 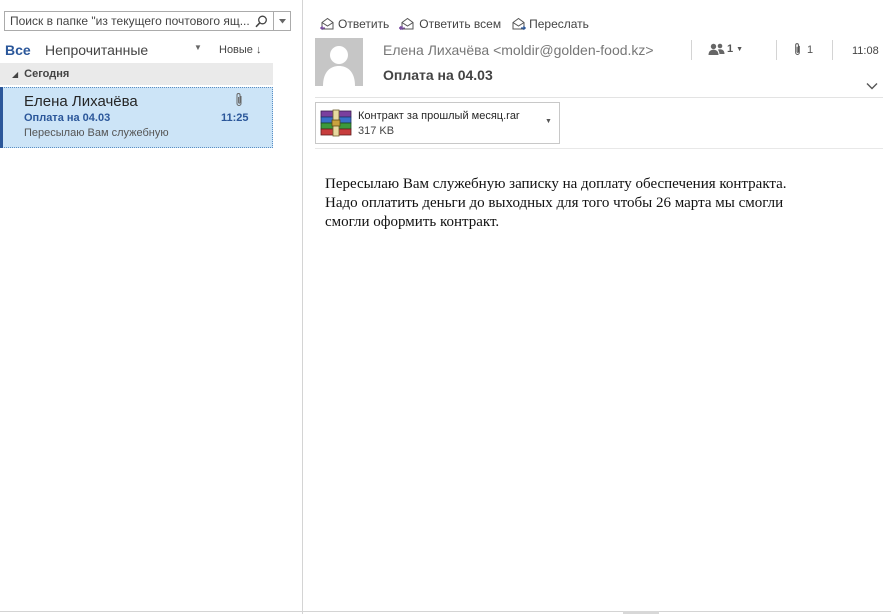 What do you see at coordinates (445, 611) in the screenshot?
I see `status-bar-border` at bounding box center [445, 611].